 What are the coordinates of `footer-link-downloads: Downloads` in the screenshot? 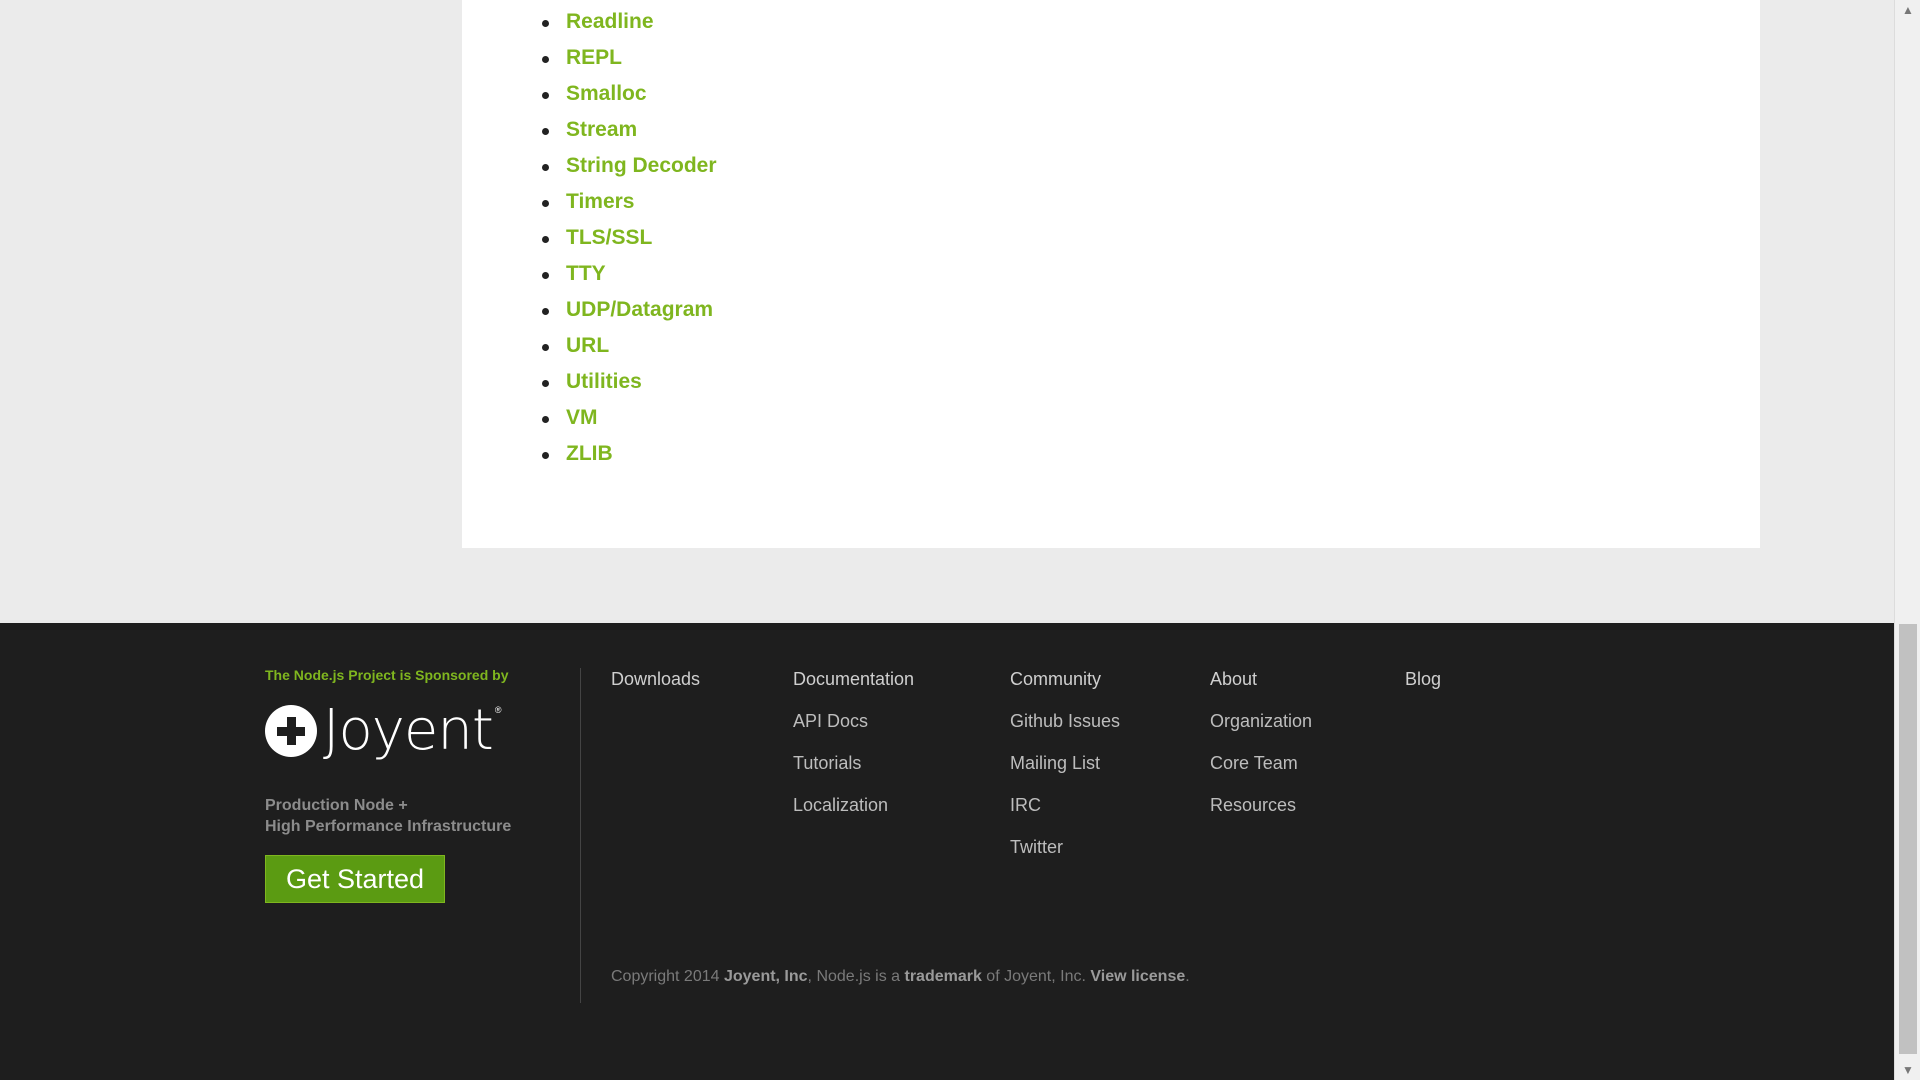 It's located at (655, 689).